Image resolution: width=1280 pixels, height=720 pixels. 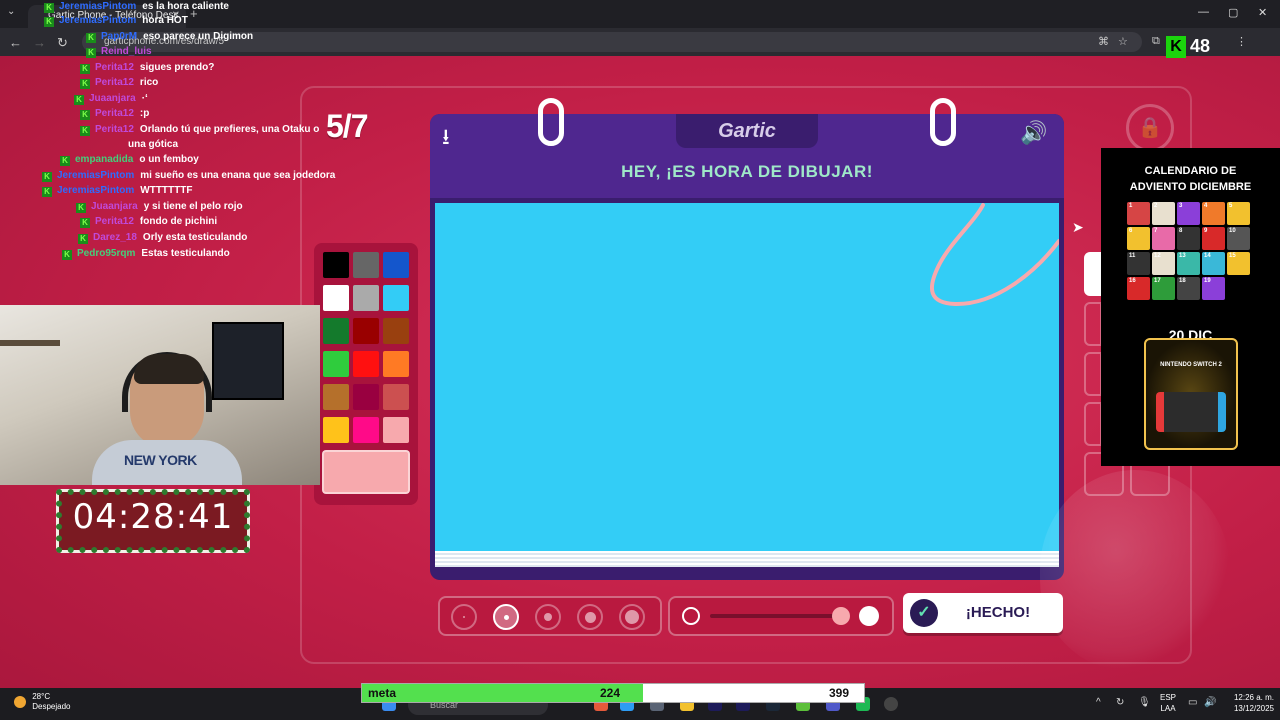 What do you see at coordinates (1093, 274) in the screenshot?
I see `pen-tool-button` at bounding box center [1093, 274].